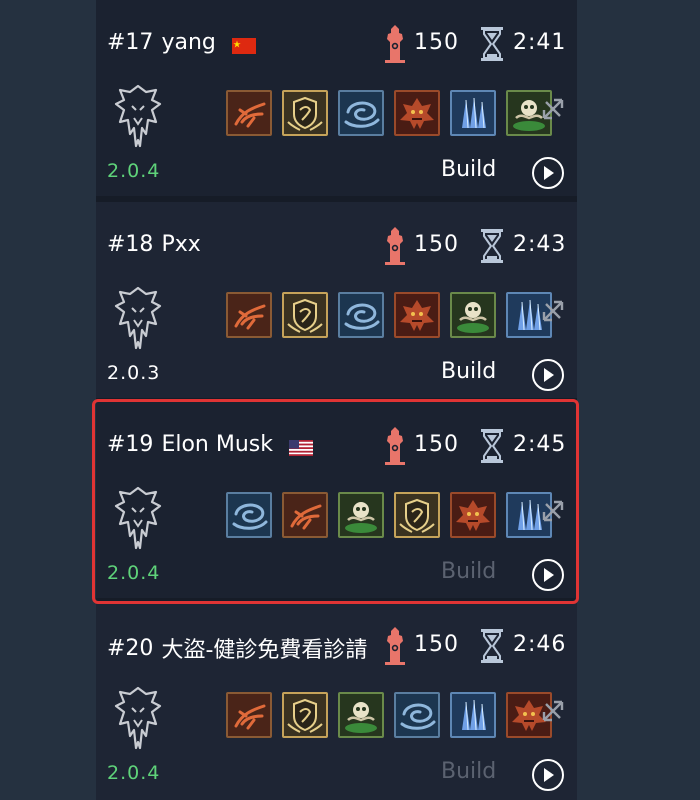  Describe the element at coordinates (300, 446) in the screenshot. I see `usa-flag-icon` at that location.